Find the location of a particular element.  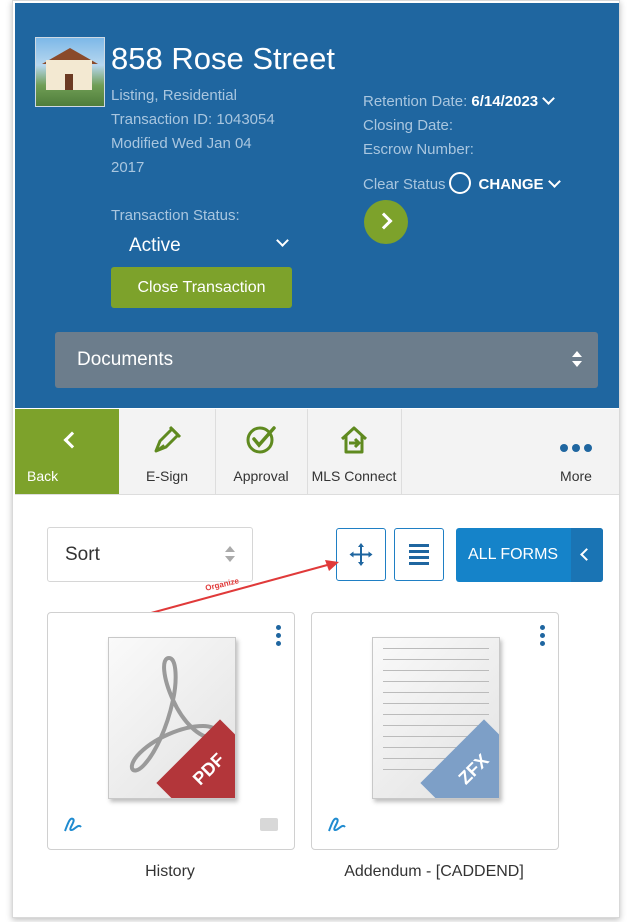

property-thumbnail is located at coordinates (70, 72).